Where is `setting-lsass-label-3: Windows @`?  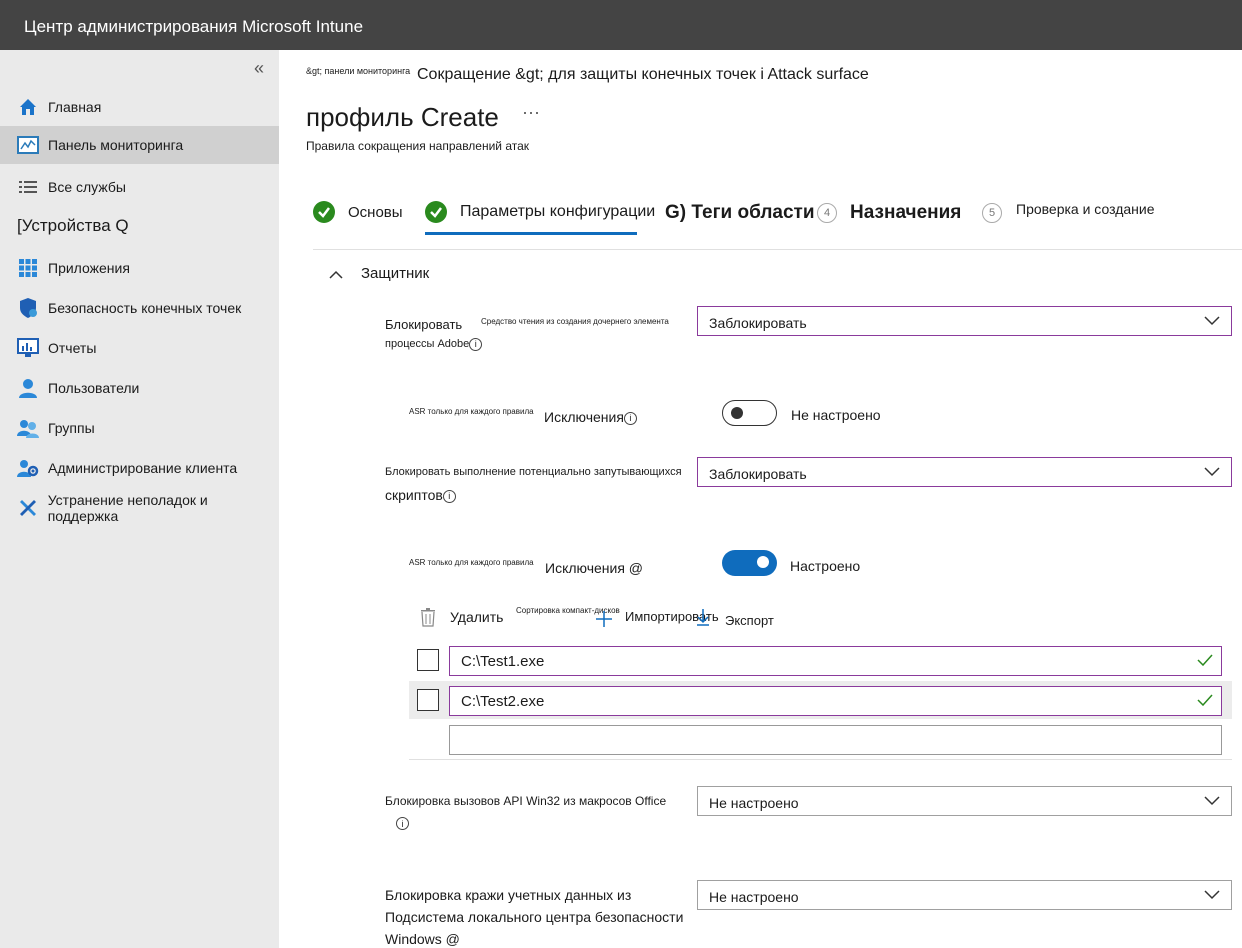 setting-lsass-label-3: Windows @ is located at coordinates (422, 939).